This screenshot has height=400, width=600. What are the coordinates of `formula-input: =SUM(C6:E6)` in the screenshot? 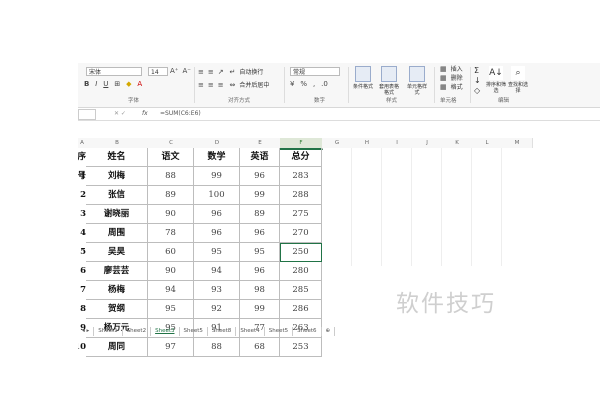 It's located at (180, 114).